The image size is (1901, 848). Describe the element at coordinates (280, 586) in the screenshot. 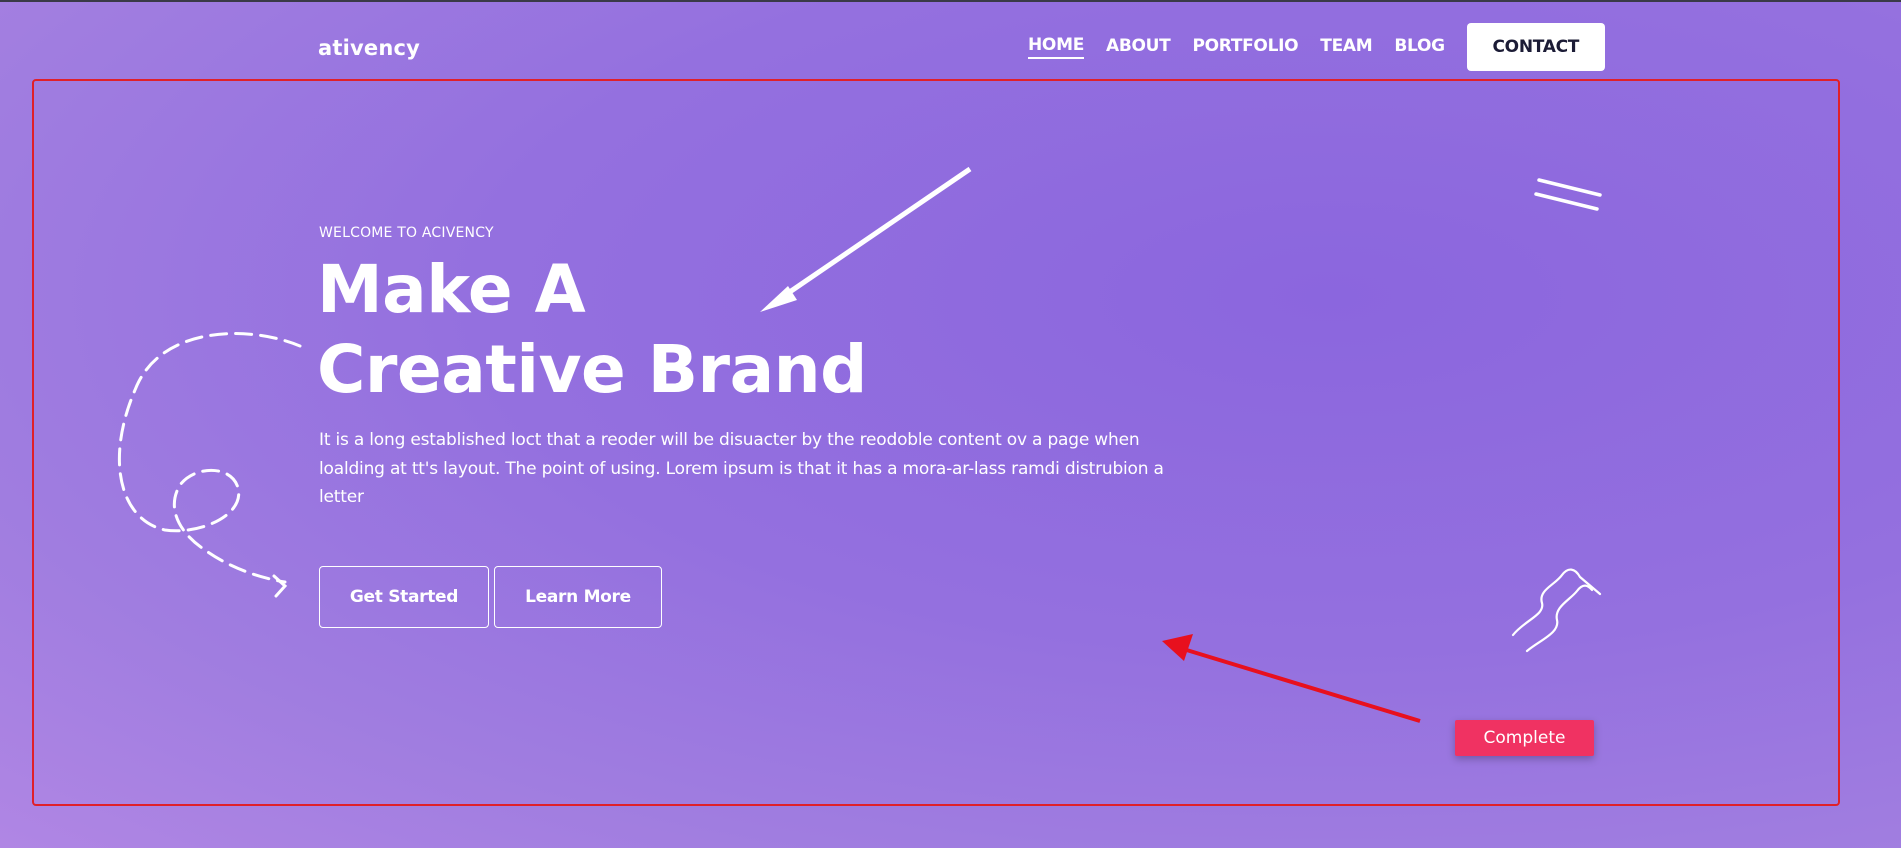

I see `swirl-chevron-icon` at that location.